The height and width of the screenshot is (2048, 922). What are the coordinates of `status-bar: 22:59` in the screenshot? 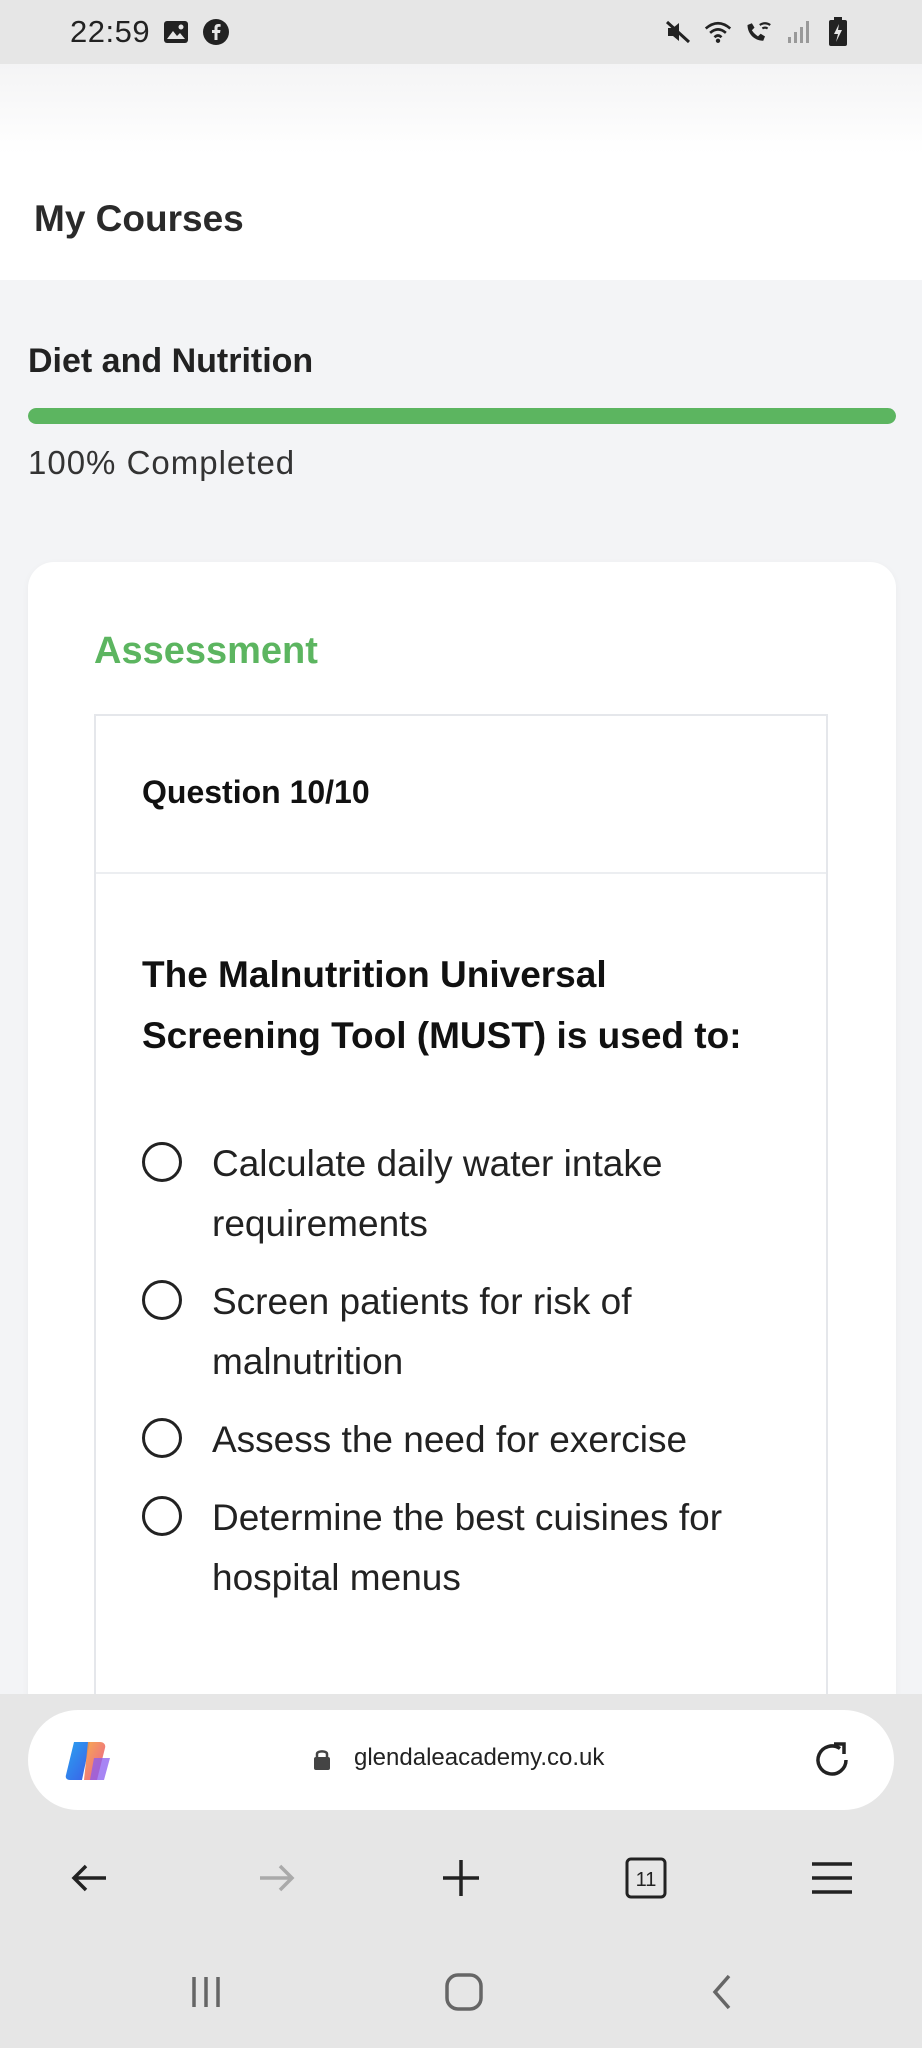 It's located at (461, 32).